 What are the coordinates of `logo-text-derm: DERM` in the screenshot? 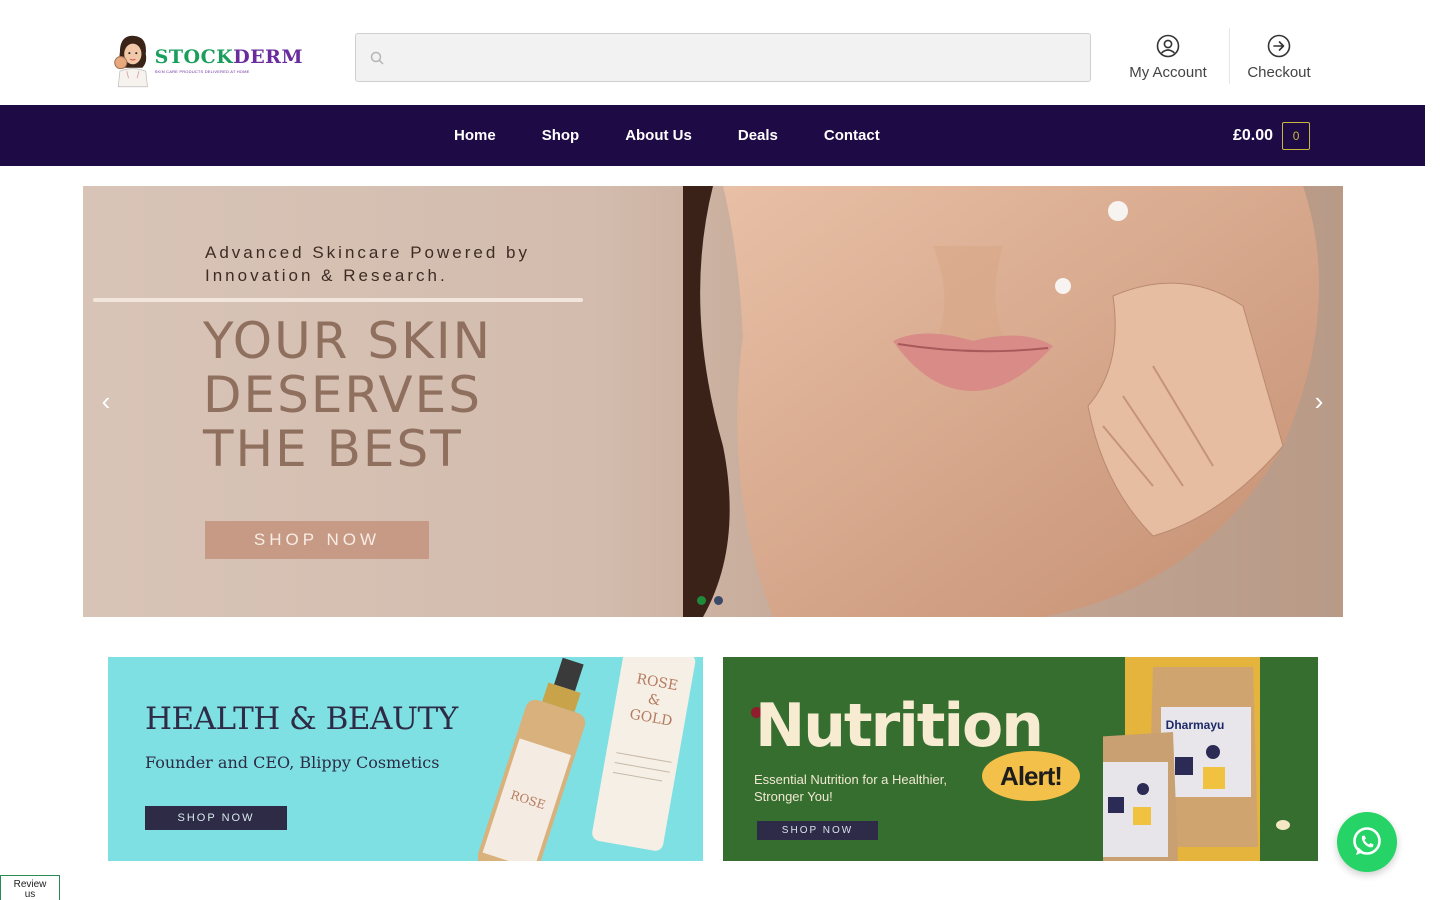 It's located at (268, 56).